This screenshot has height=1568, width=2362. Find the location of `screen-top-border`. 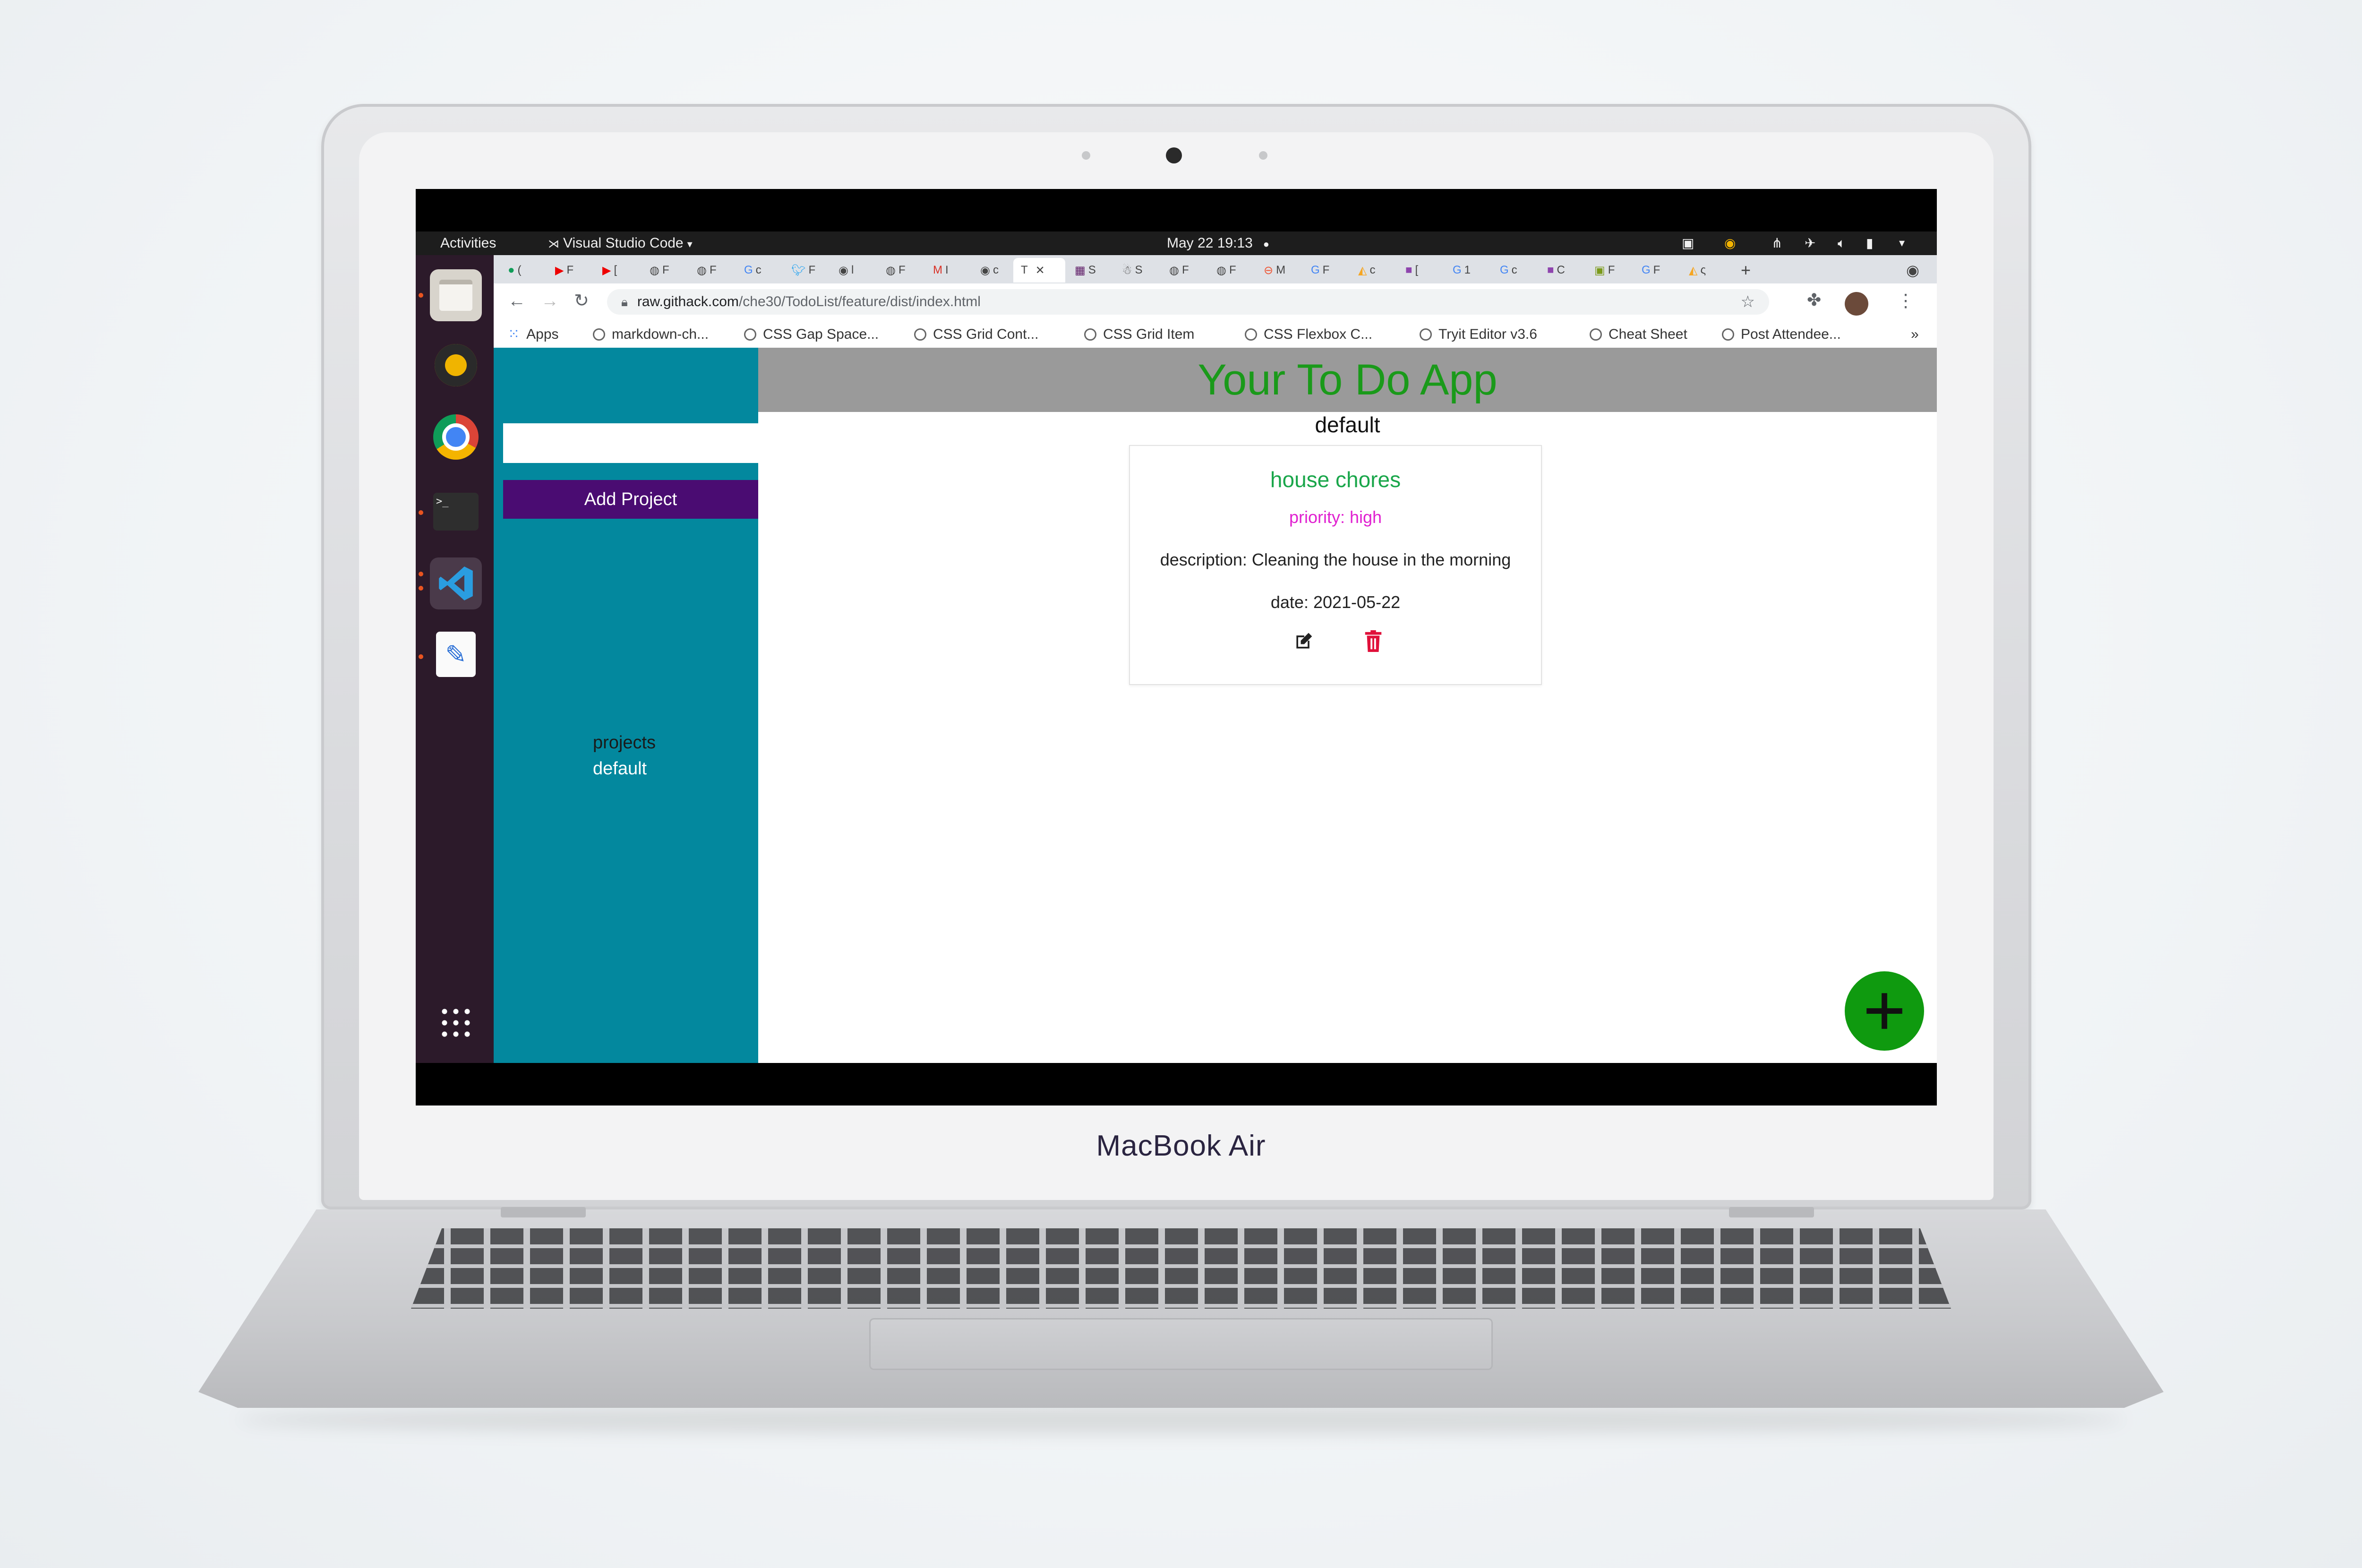

screen-top-border is located at coordinates (1176, 210).